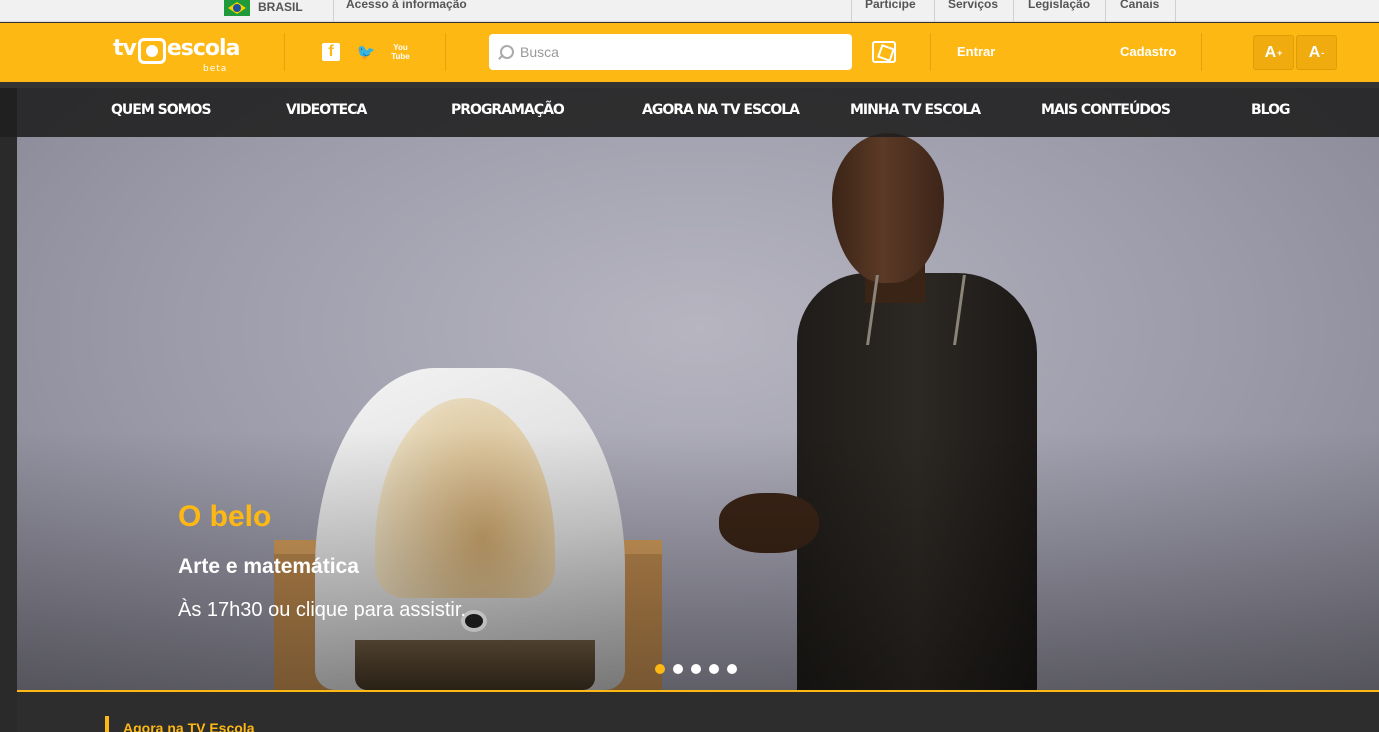 The image size is (1379, 732). I want to click on nav-mais-conteudos: MAIS CONTEÚDOS, so click(1106, 110).